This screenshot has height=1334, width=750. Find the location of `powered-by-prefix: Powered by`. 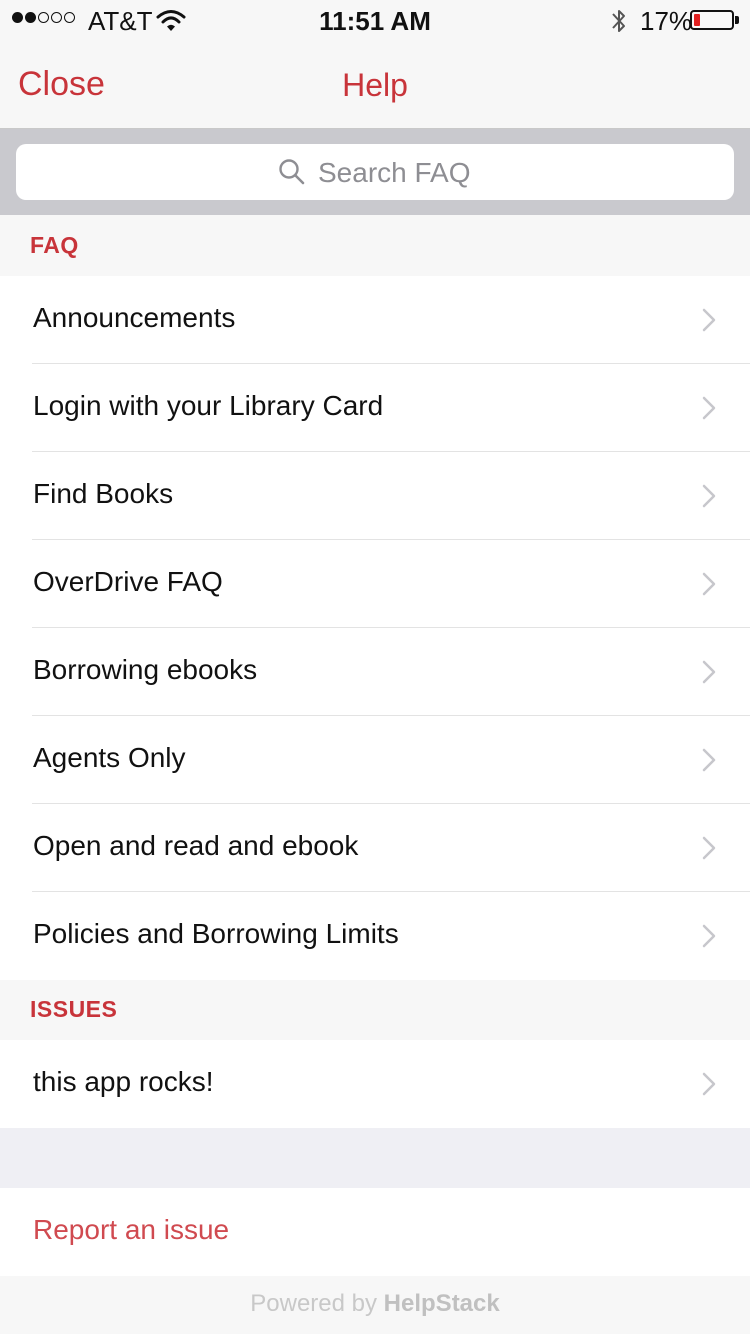

powered-by-prefix: Powered by is located at coordinates (313, 1303).